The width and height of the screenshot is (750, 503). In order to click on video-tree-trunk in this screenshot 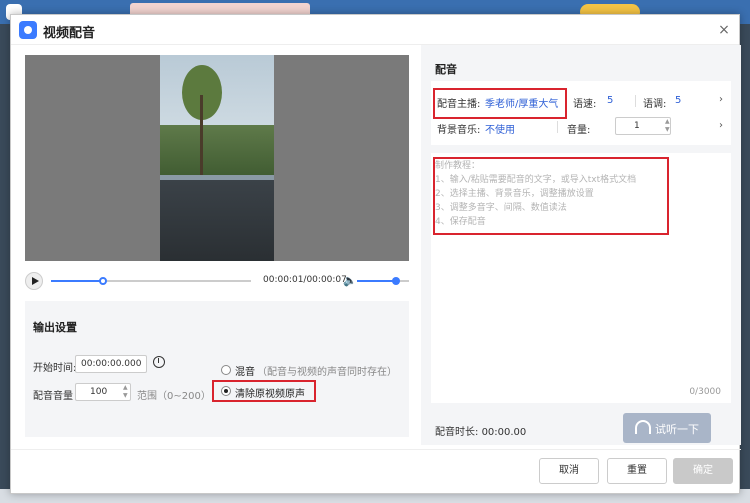, I will do `click(201, 135)`.